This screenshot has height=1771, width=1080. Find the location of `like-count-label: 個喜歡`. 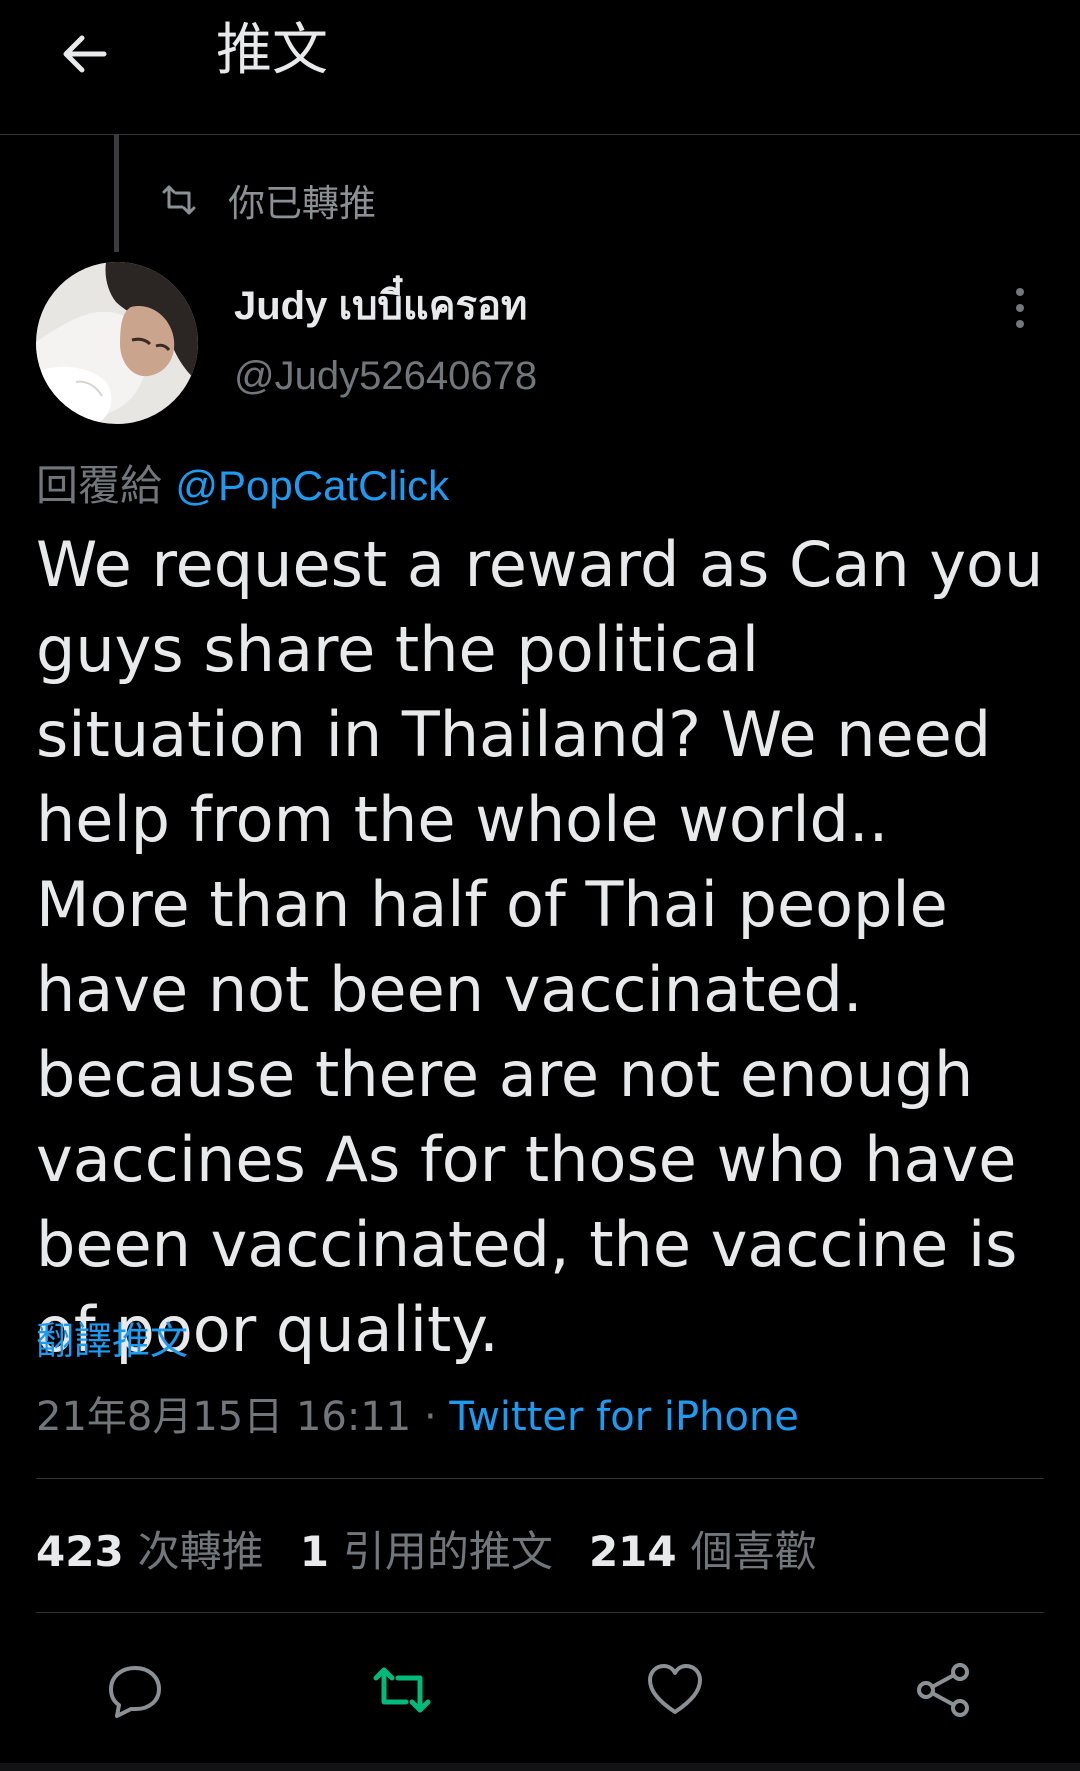

like-count-label: 個喜歡 is located at coordinates (753, 1551).